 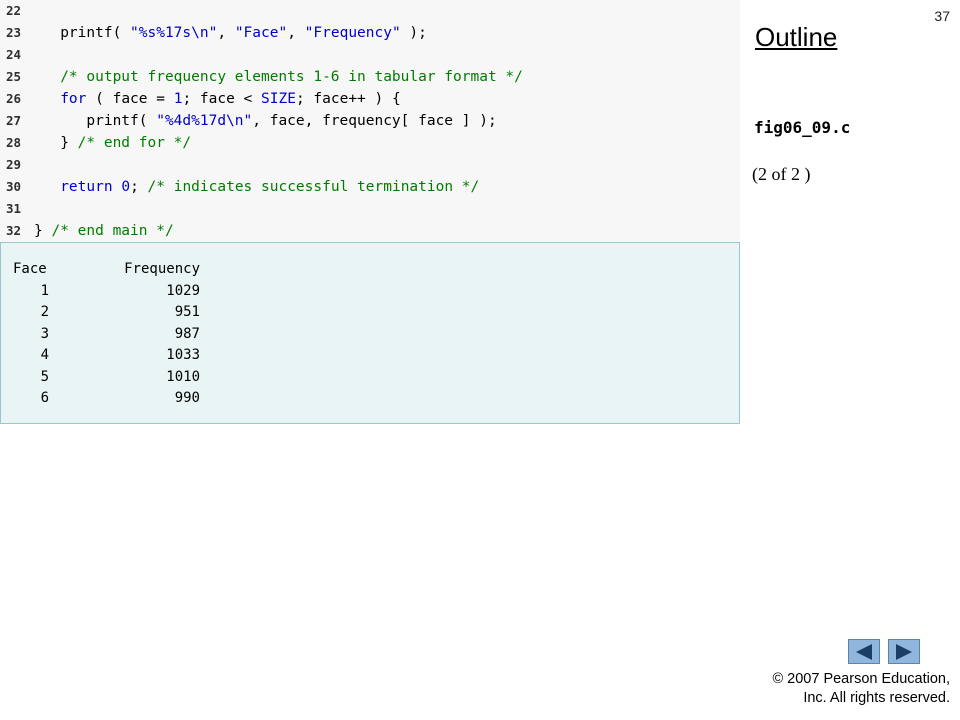 What do you see at coordinates (370, 270) in the screenshot?
I see `output-header-row: Face Frequency` at bounding box center [370, 270].